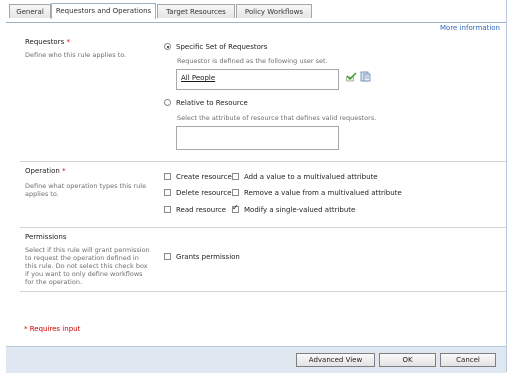 This screenshot has height=382, width=515. I want to click on checkbox-read-label: Read resource, so click(201, 210).